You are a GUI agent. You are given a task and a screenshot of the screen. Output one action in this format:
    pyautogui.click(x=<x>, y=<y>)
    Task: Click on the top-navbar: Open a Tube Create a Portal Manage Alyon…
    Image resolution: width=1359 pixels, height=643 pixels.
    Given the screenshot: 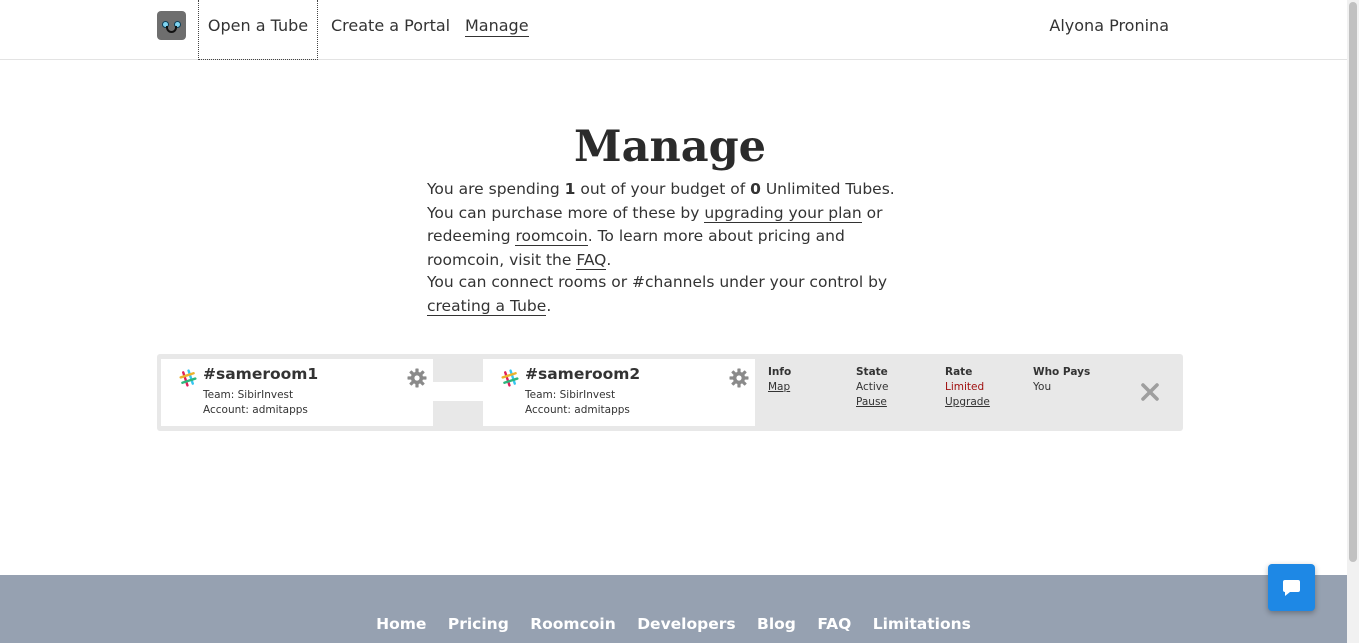 What is the action you would take?
    pyautogui.click(x=673, y=30)
    